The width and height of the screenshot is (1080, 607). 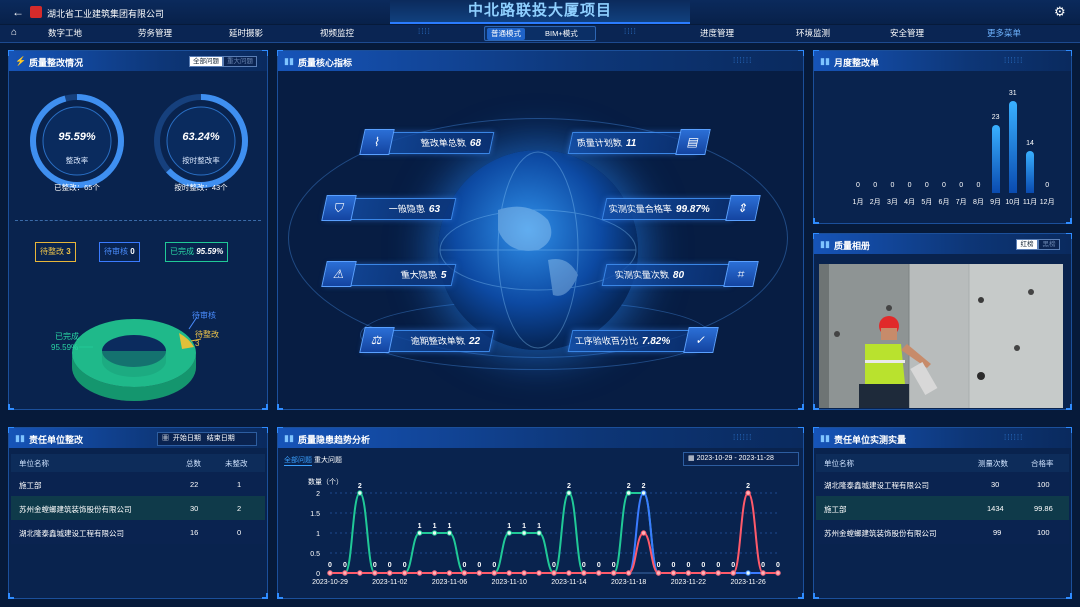 What do you see at coordinates (337, 33) in the screenshot?
I see `nav-item-video: 视频监控` at bounding box center [337, 33].